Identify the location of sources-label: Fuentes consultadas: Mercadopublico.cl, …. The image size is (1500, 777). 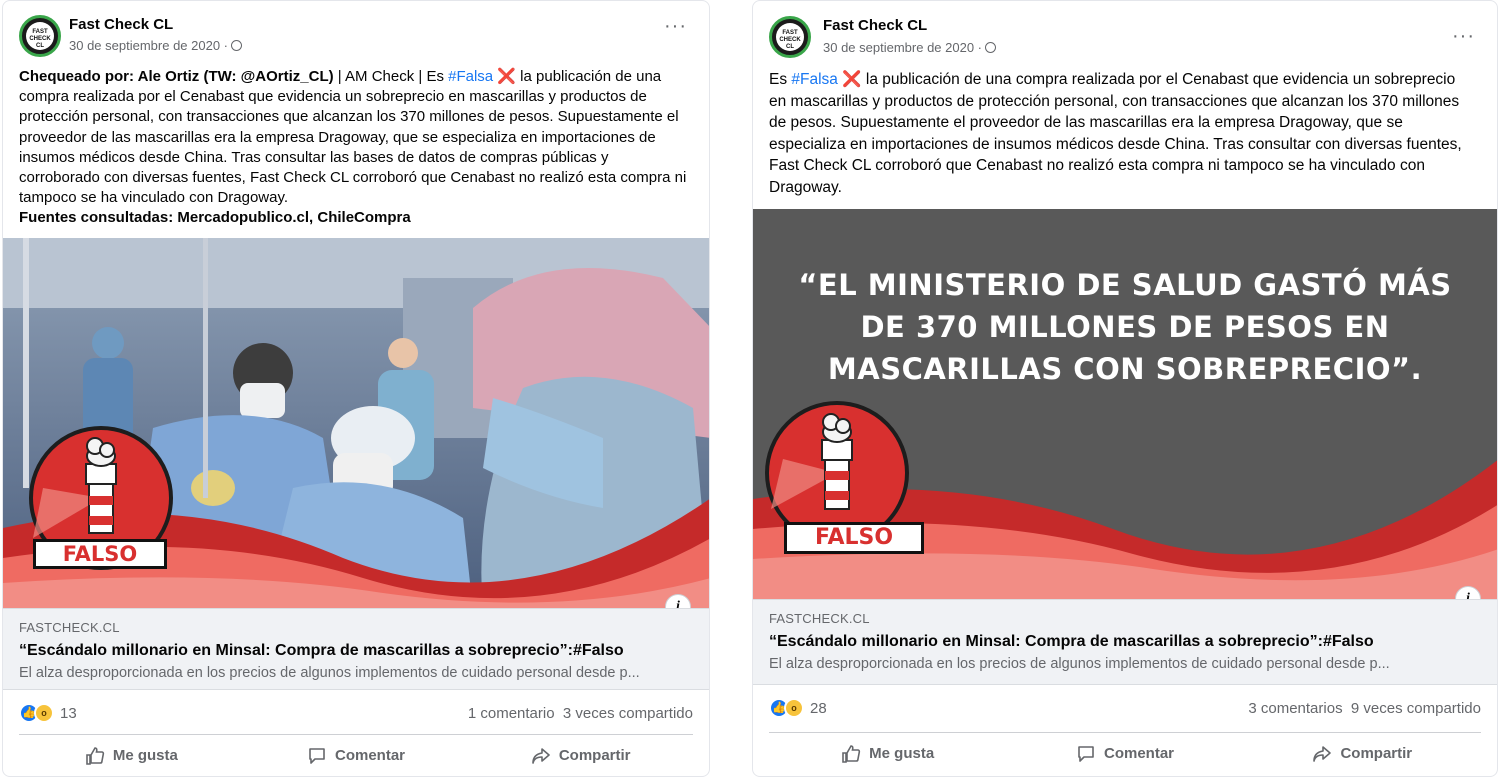
(215, 218).